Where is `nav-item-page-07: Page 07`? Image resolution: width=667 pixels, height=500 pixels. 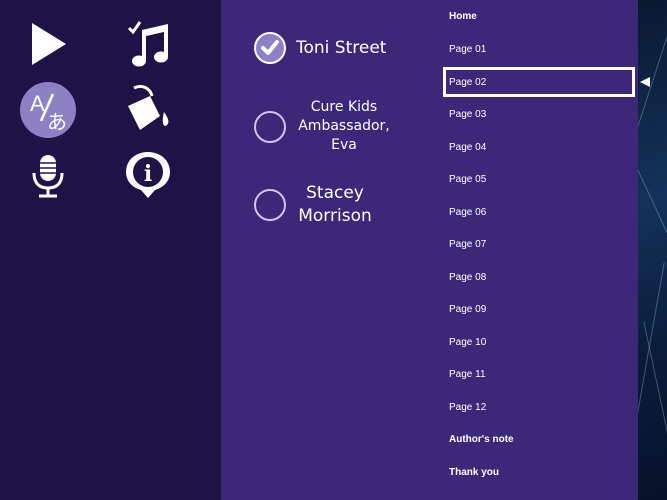
nav-item-page-07: Page 07 is located at coordinates (467, 244).